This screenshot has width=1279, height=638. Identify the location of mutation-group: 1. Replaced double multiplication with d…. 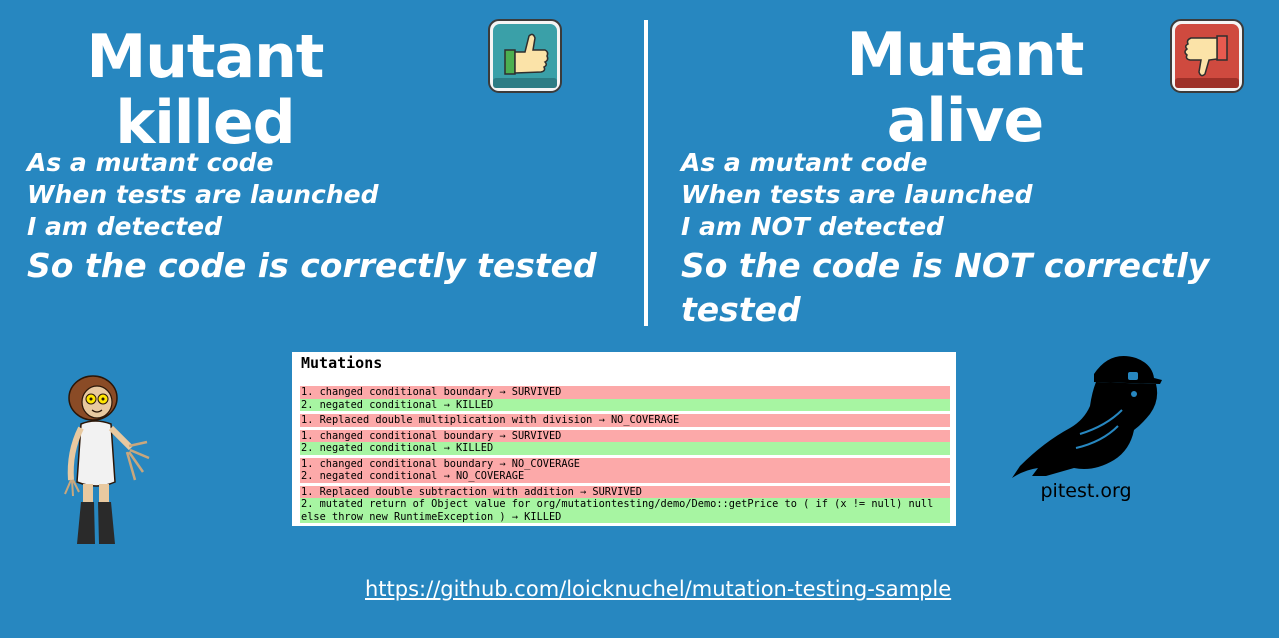
(625, 420).